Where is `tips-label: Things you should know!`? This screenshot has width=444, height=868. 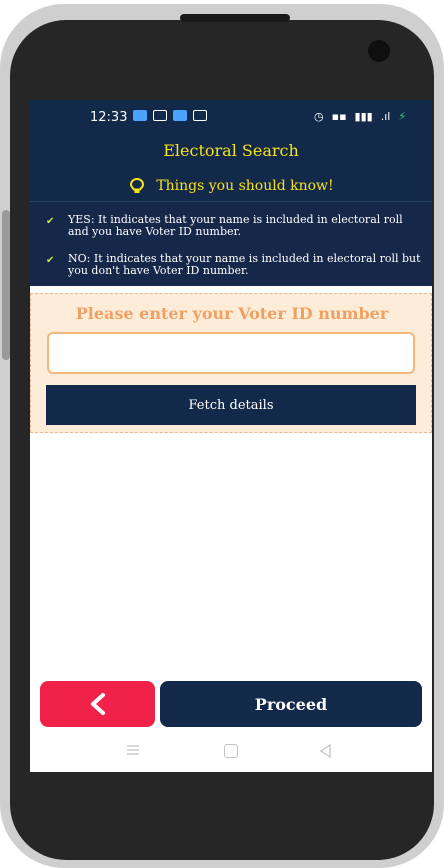 tips-label: Things you should know! is located at coordinates (245, 186).